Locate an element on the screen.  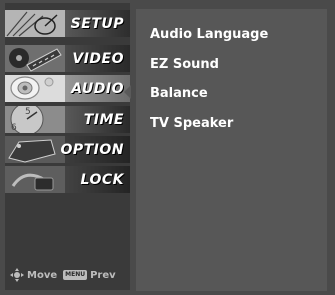
tab-option: OPTION is located at coordinates (67, 149).